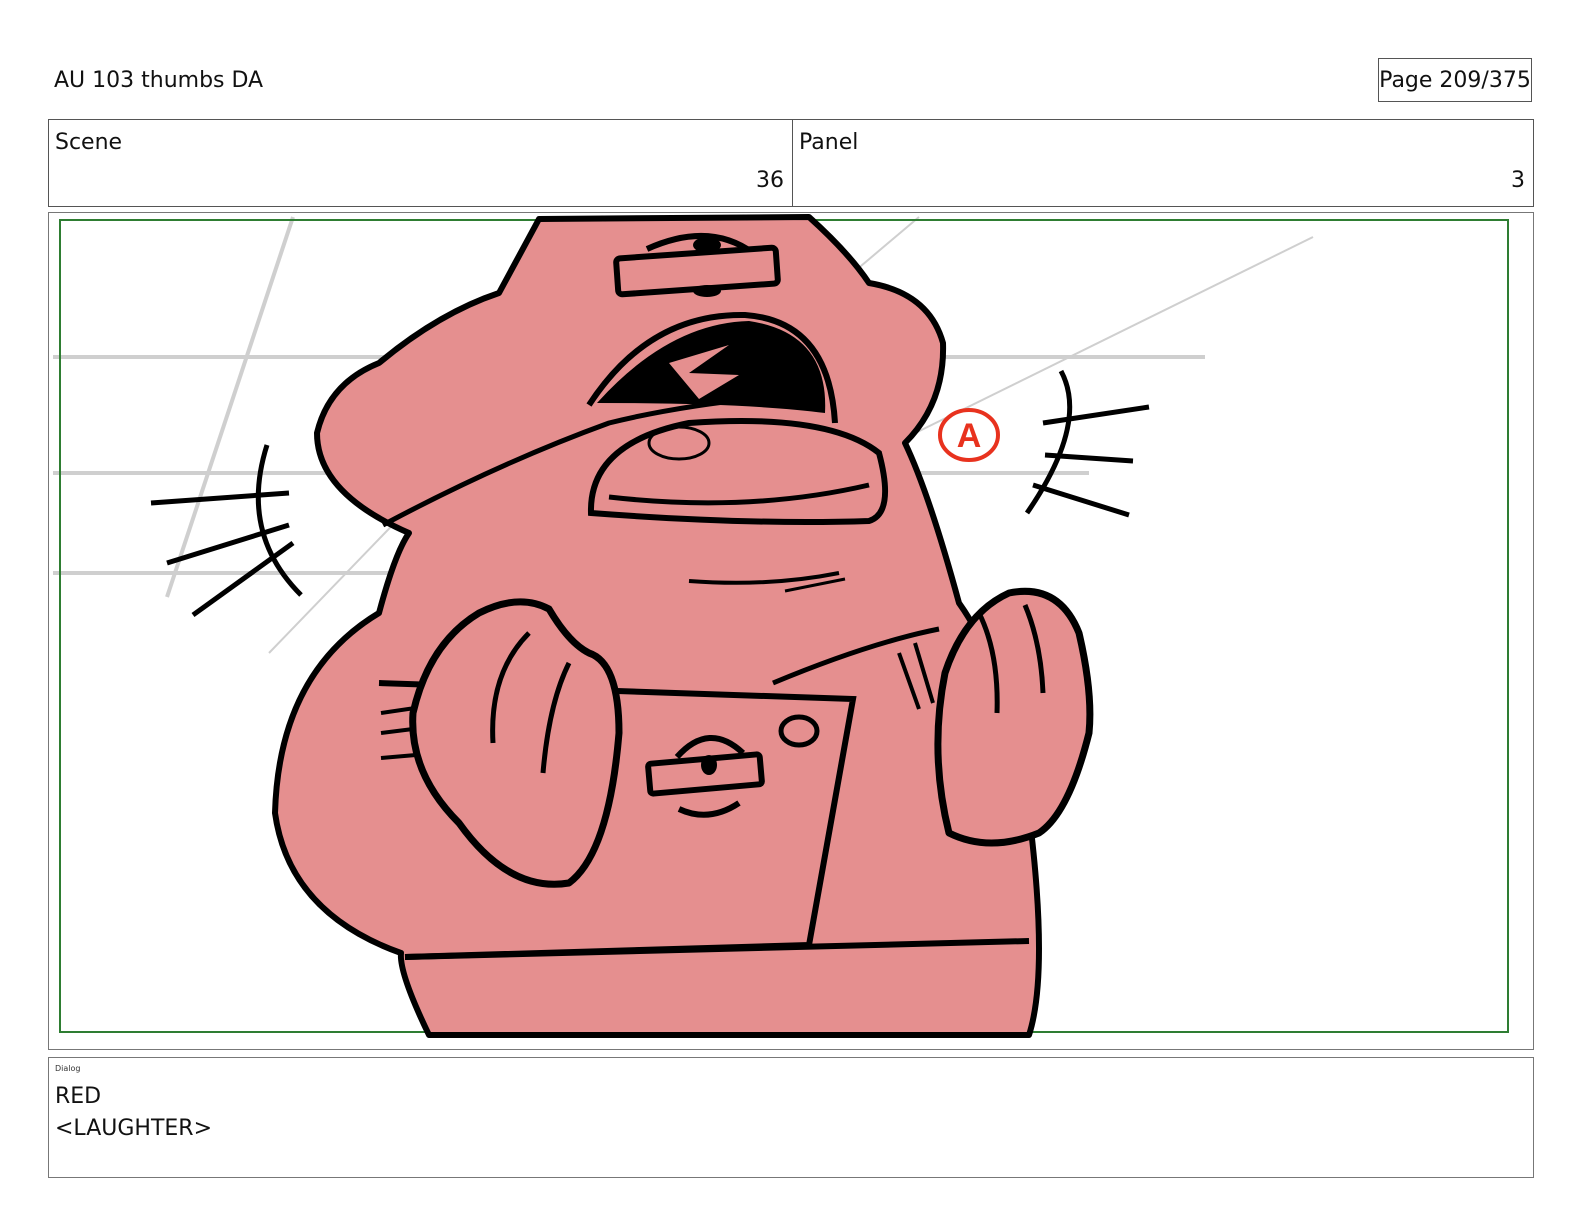  I want to click on scene-cell: Scene 36, so click(421, 163).